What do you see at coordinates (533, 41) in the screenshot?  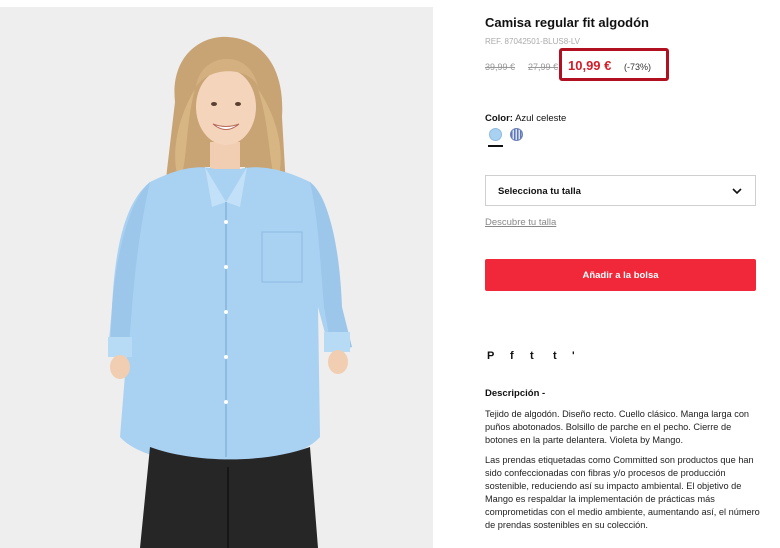 I see `product-reference: REF. 87042501-BLUS8-LV` at bounding box center [533, 41].